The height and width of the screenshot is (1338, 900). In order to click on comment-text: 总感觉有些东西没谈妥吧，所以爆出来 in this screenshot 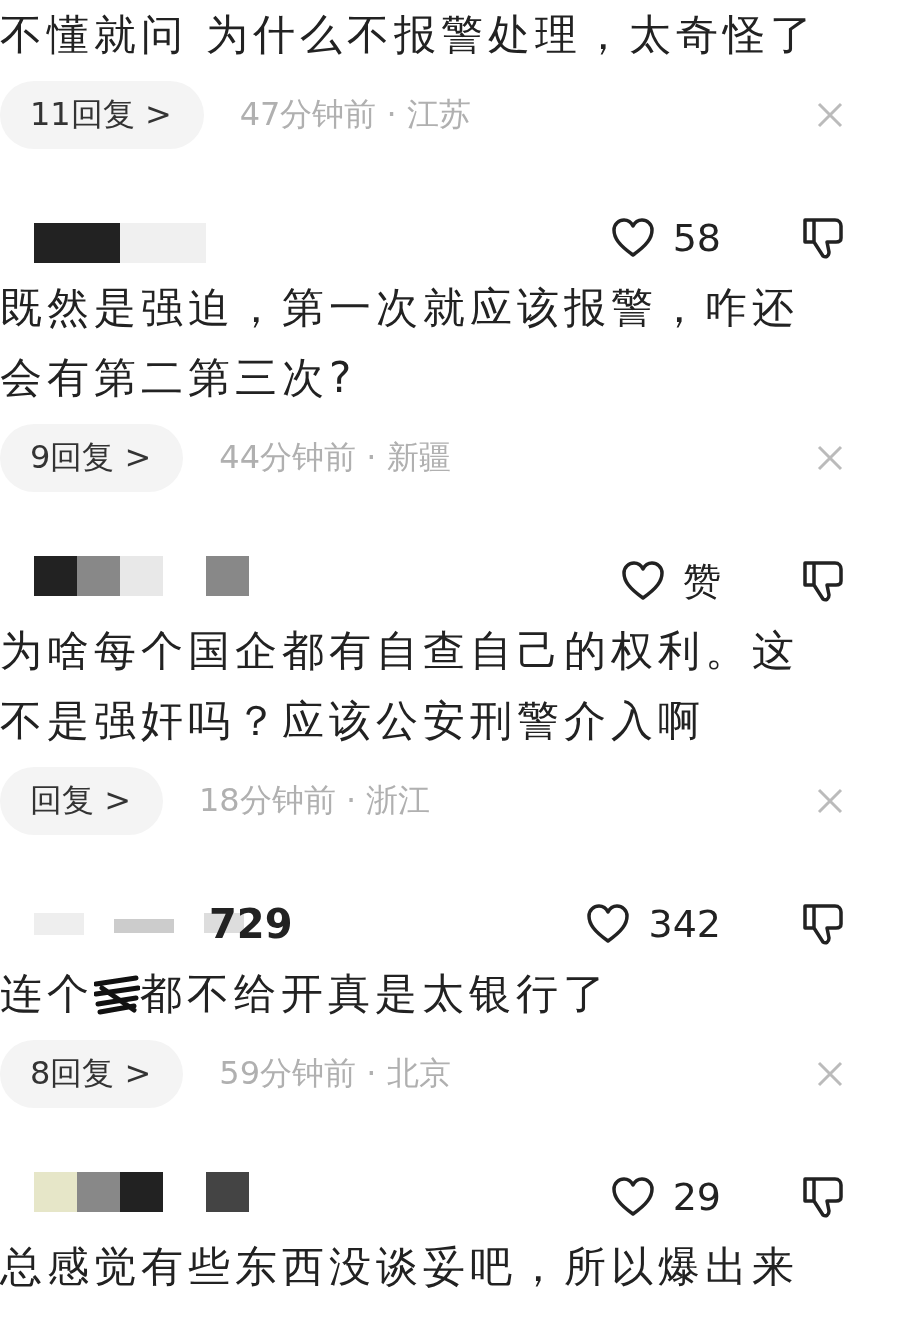, I will do `click(400, 1267)`.